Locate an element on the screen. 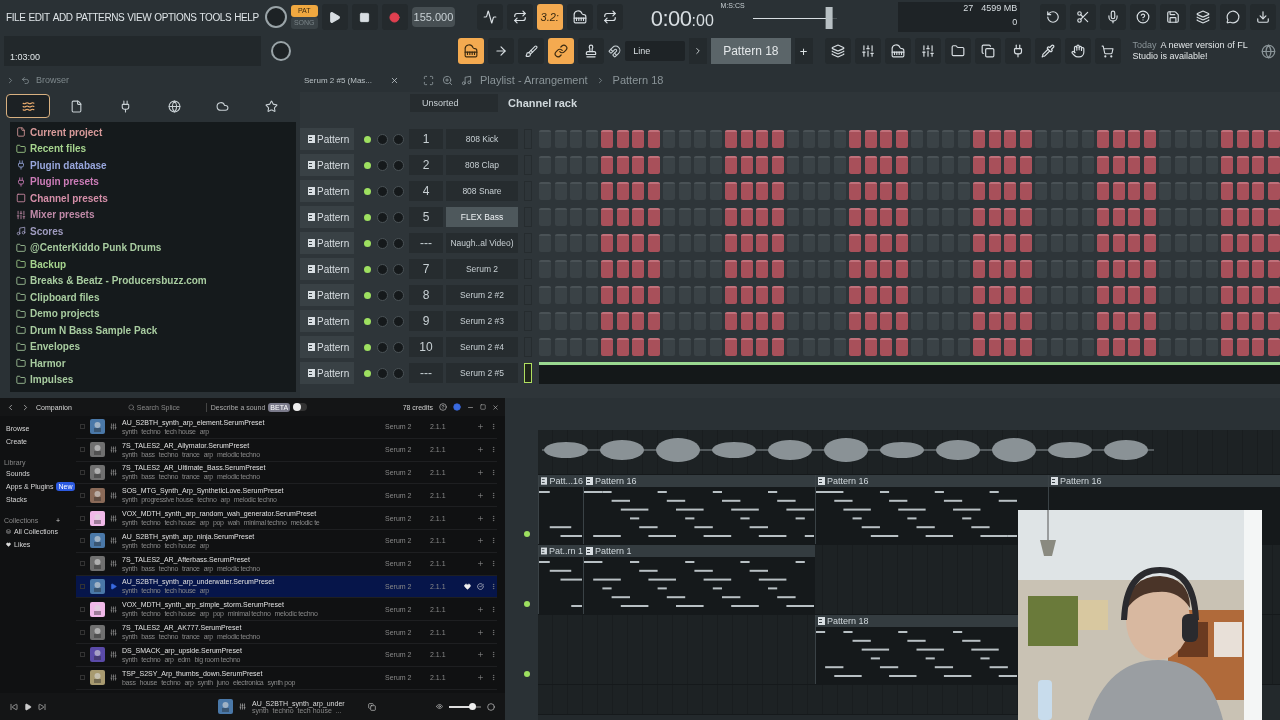 Image resolution: width=1280 pixels, height=720 pixels. mixer-track-field: 4 is located at coordinates (426, 191).